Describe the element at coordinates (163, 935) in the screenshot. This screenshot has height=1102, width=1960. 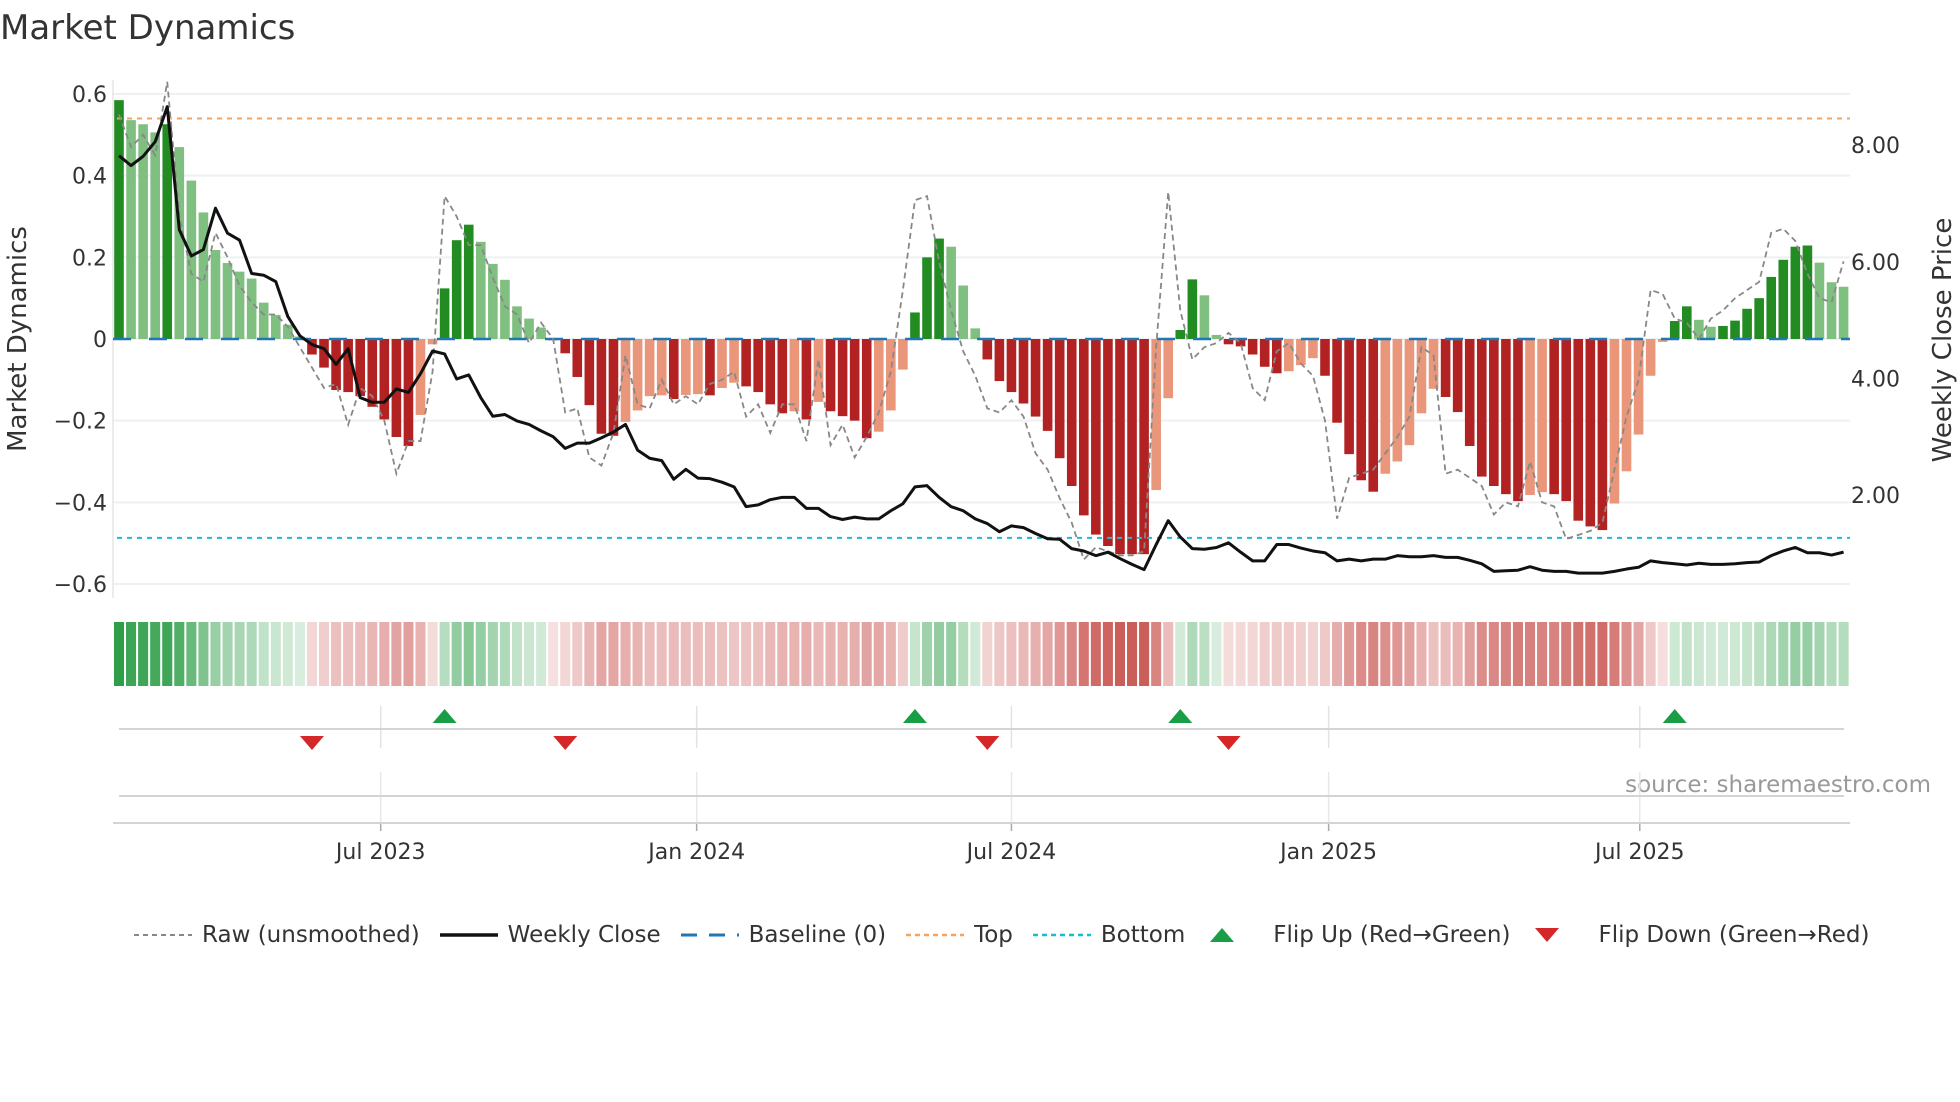
I see `legend-swatch-raw-icon` at that location.